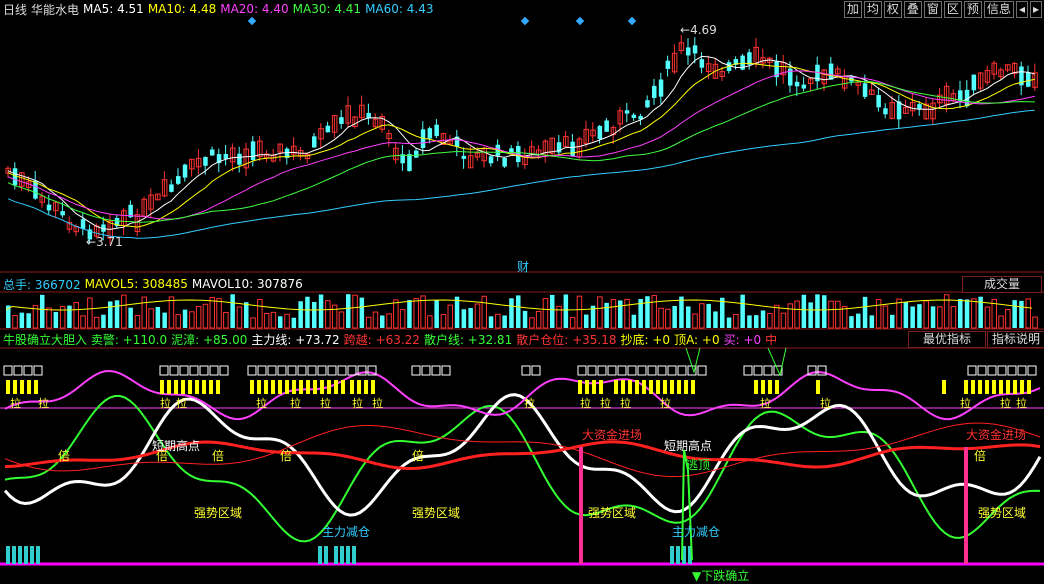 The width and height of the screenshot is (1044, 584). I want to click on high-price-label: ←4.69, so click(698, 30).